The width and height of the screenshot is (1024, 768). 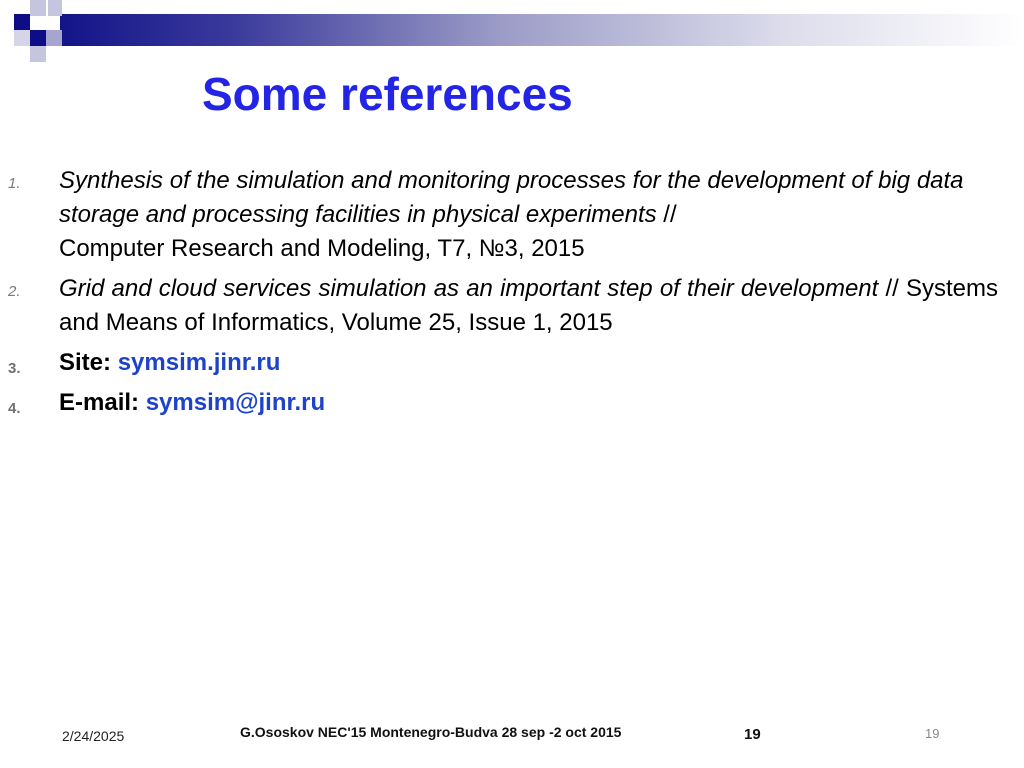 What do you see at coordinates (99, 402) in the screenshot?
I see `email-label: E-mail:` at bounding box center [99, 402].